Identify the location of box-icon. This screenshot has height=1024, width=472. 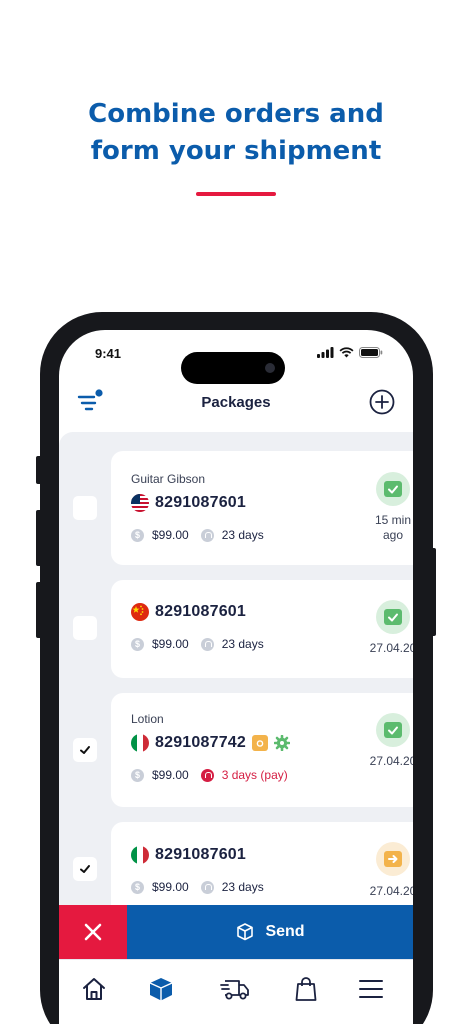
(161, 989).